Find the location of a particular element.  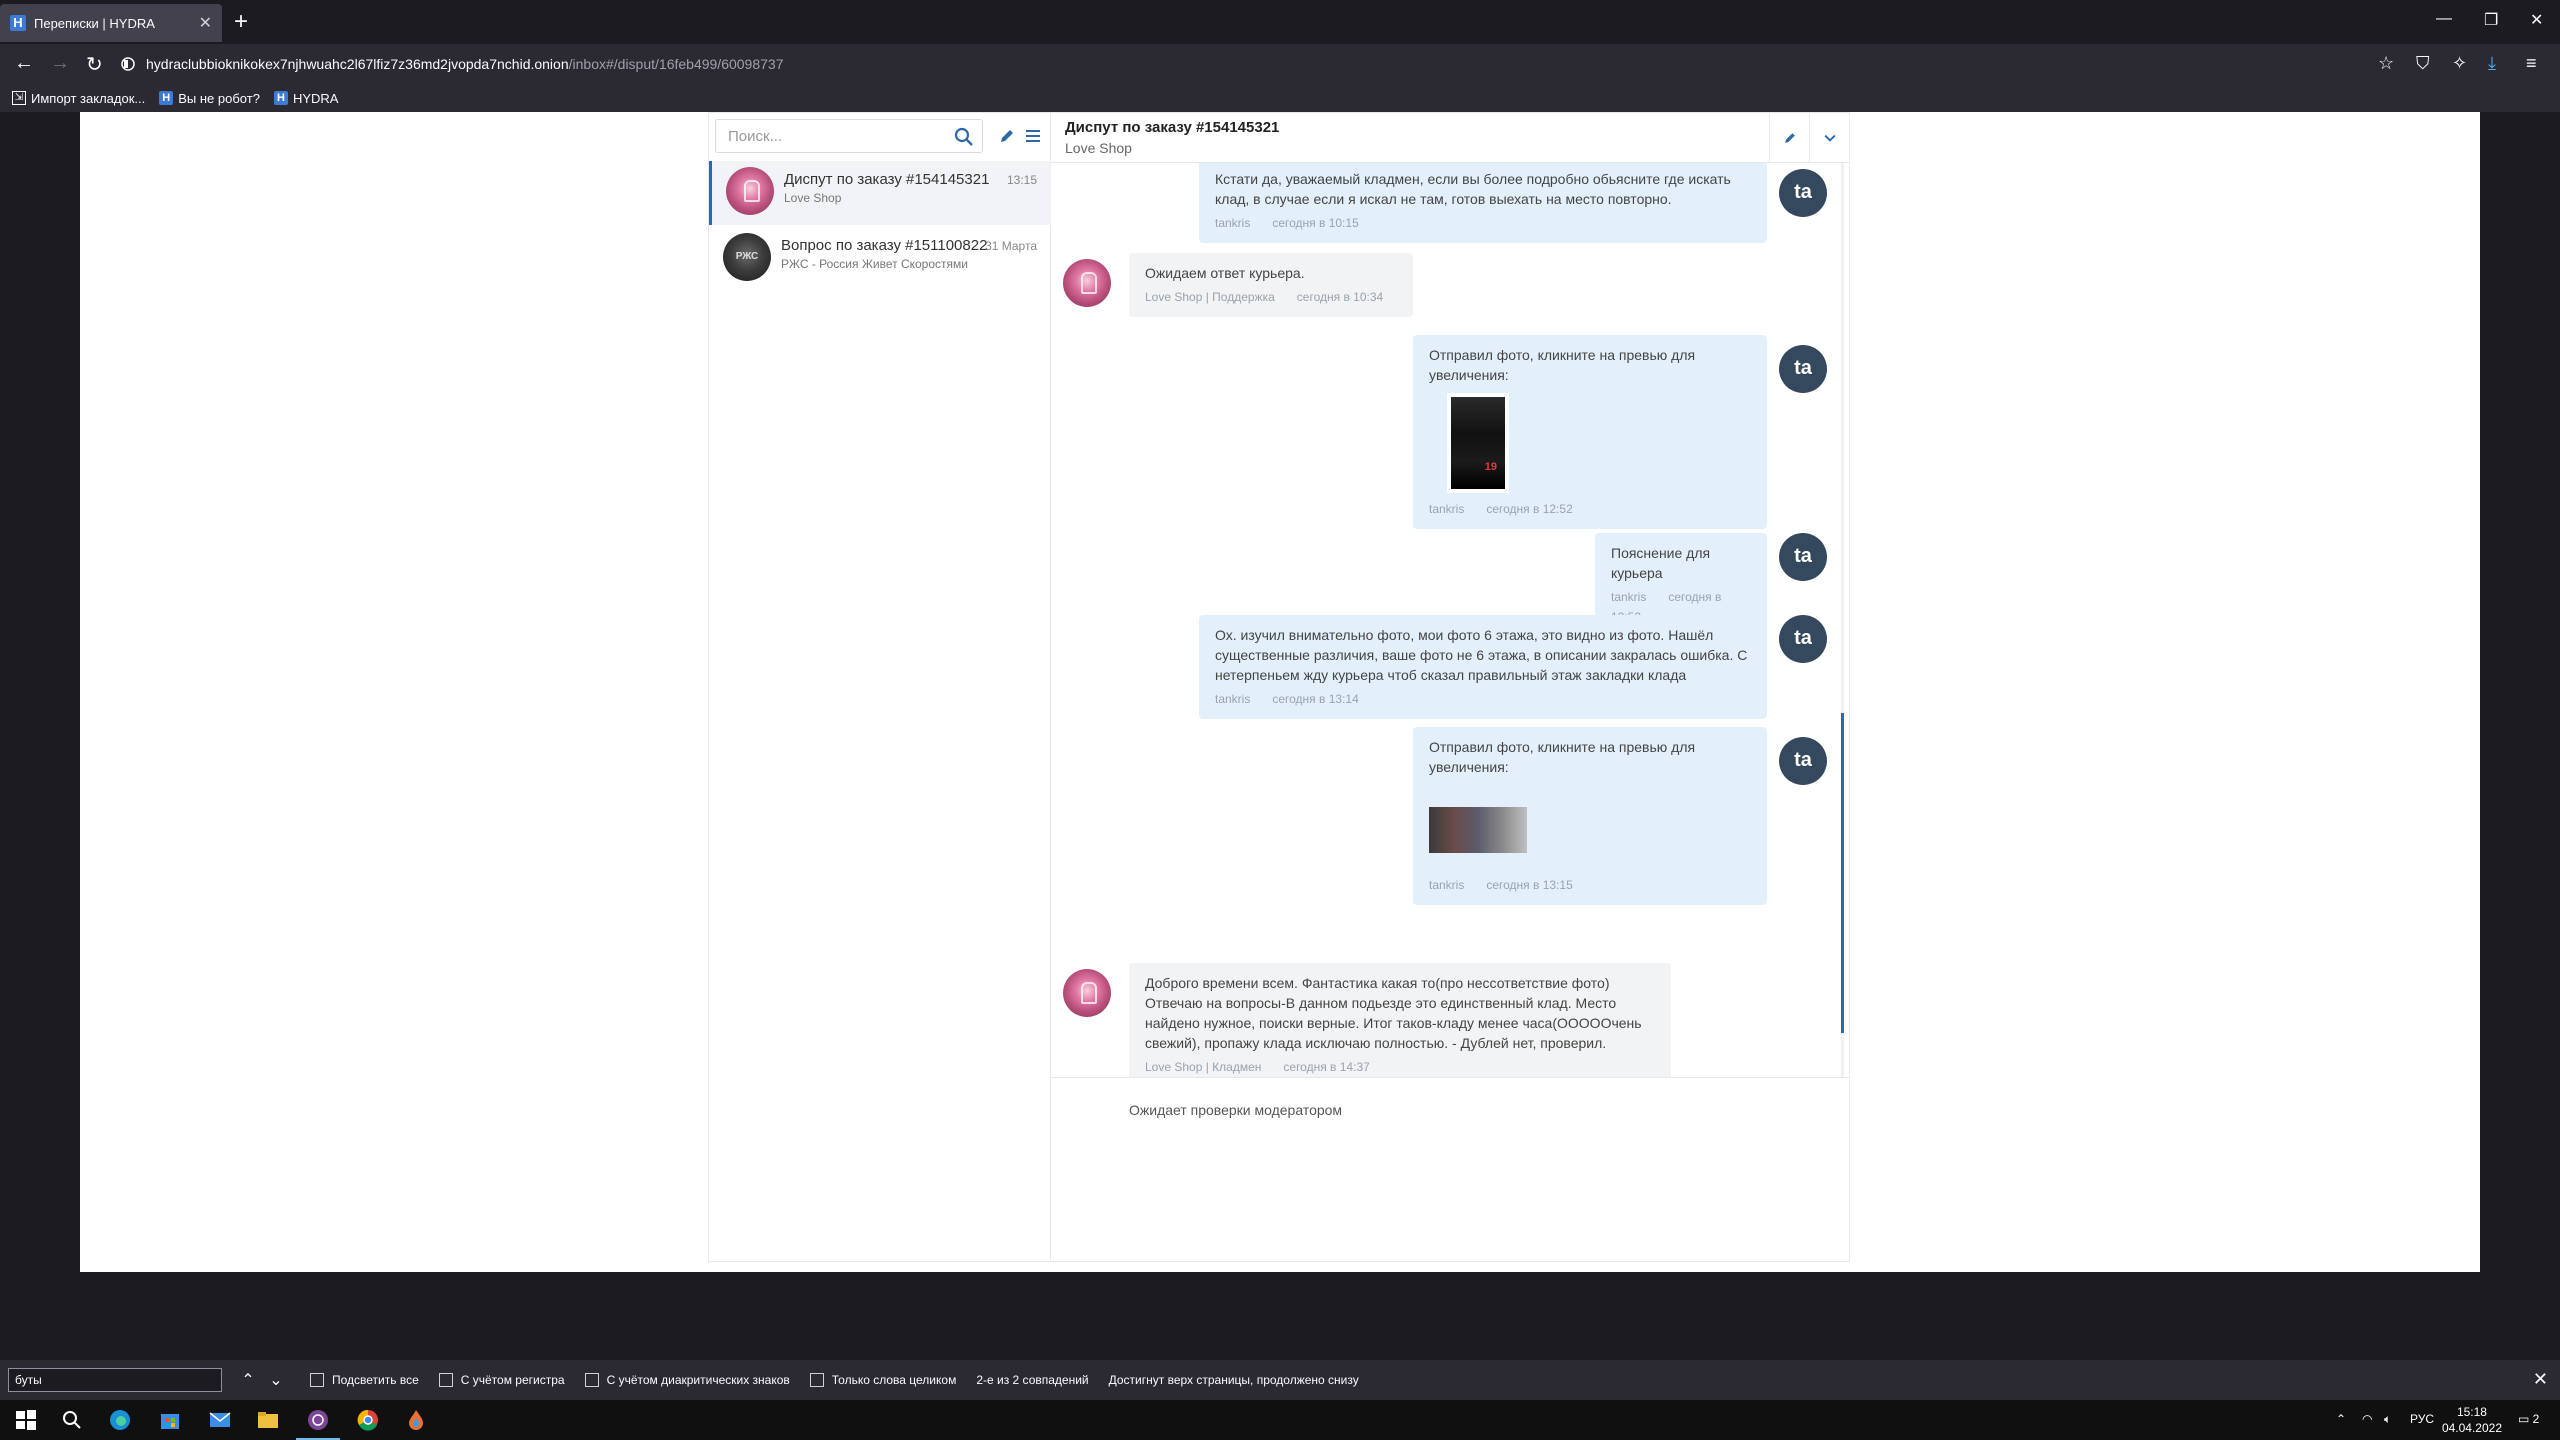

checkbox-label: С учётом диакритических знаков is located at coordinates (698, 1380).